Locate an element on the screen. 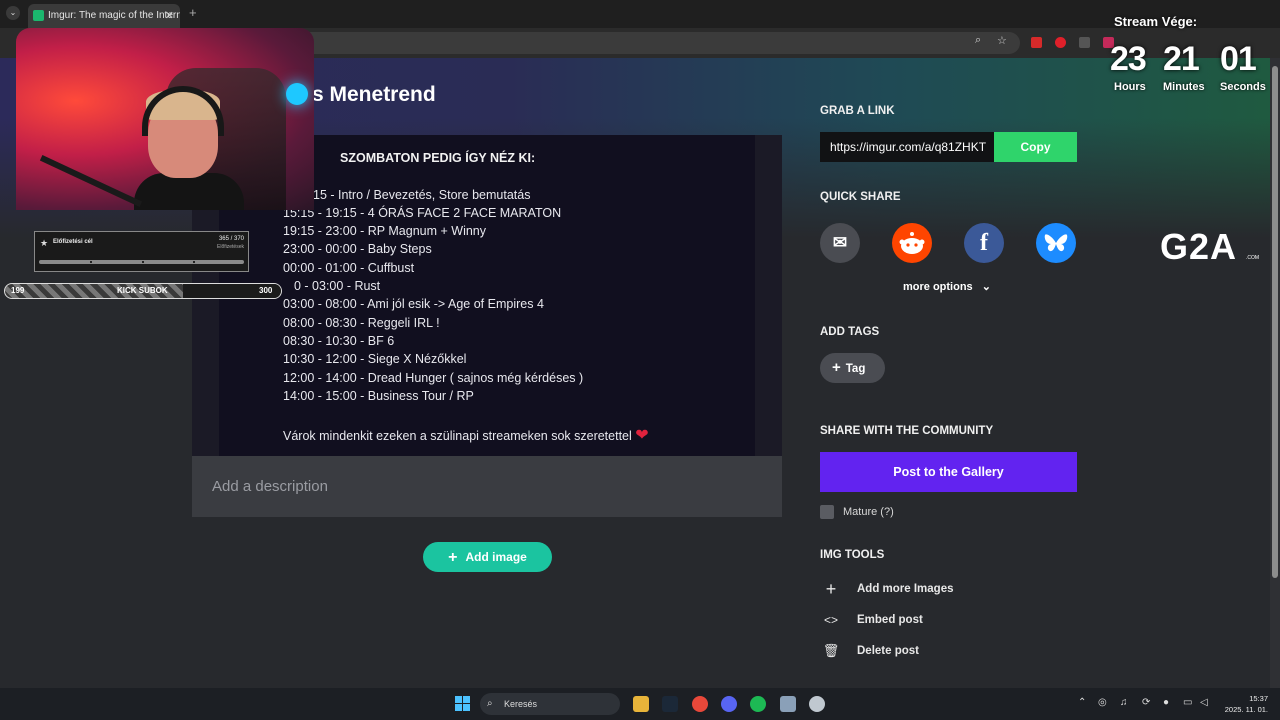  facebook-share-icon: f is located at coordinates (984, 243).